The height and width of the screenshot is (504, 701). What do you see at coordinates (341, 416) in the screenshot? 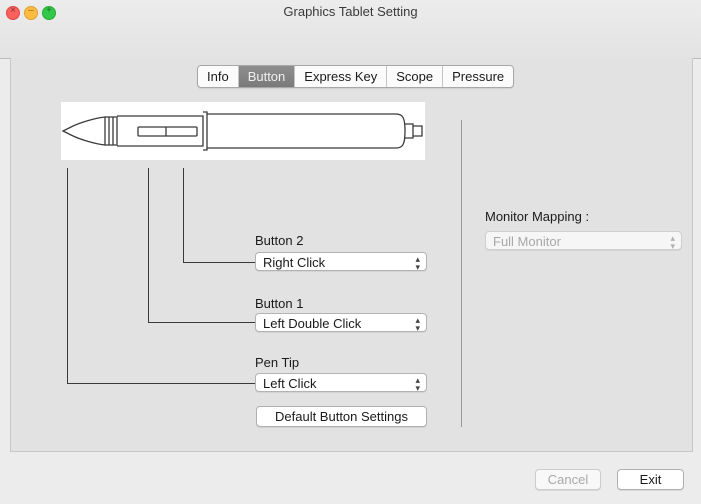
I see `default-button-settings-button: Default Button Settings` at bounding box center [341, 416].